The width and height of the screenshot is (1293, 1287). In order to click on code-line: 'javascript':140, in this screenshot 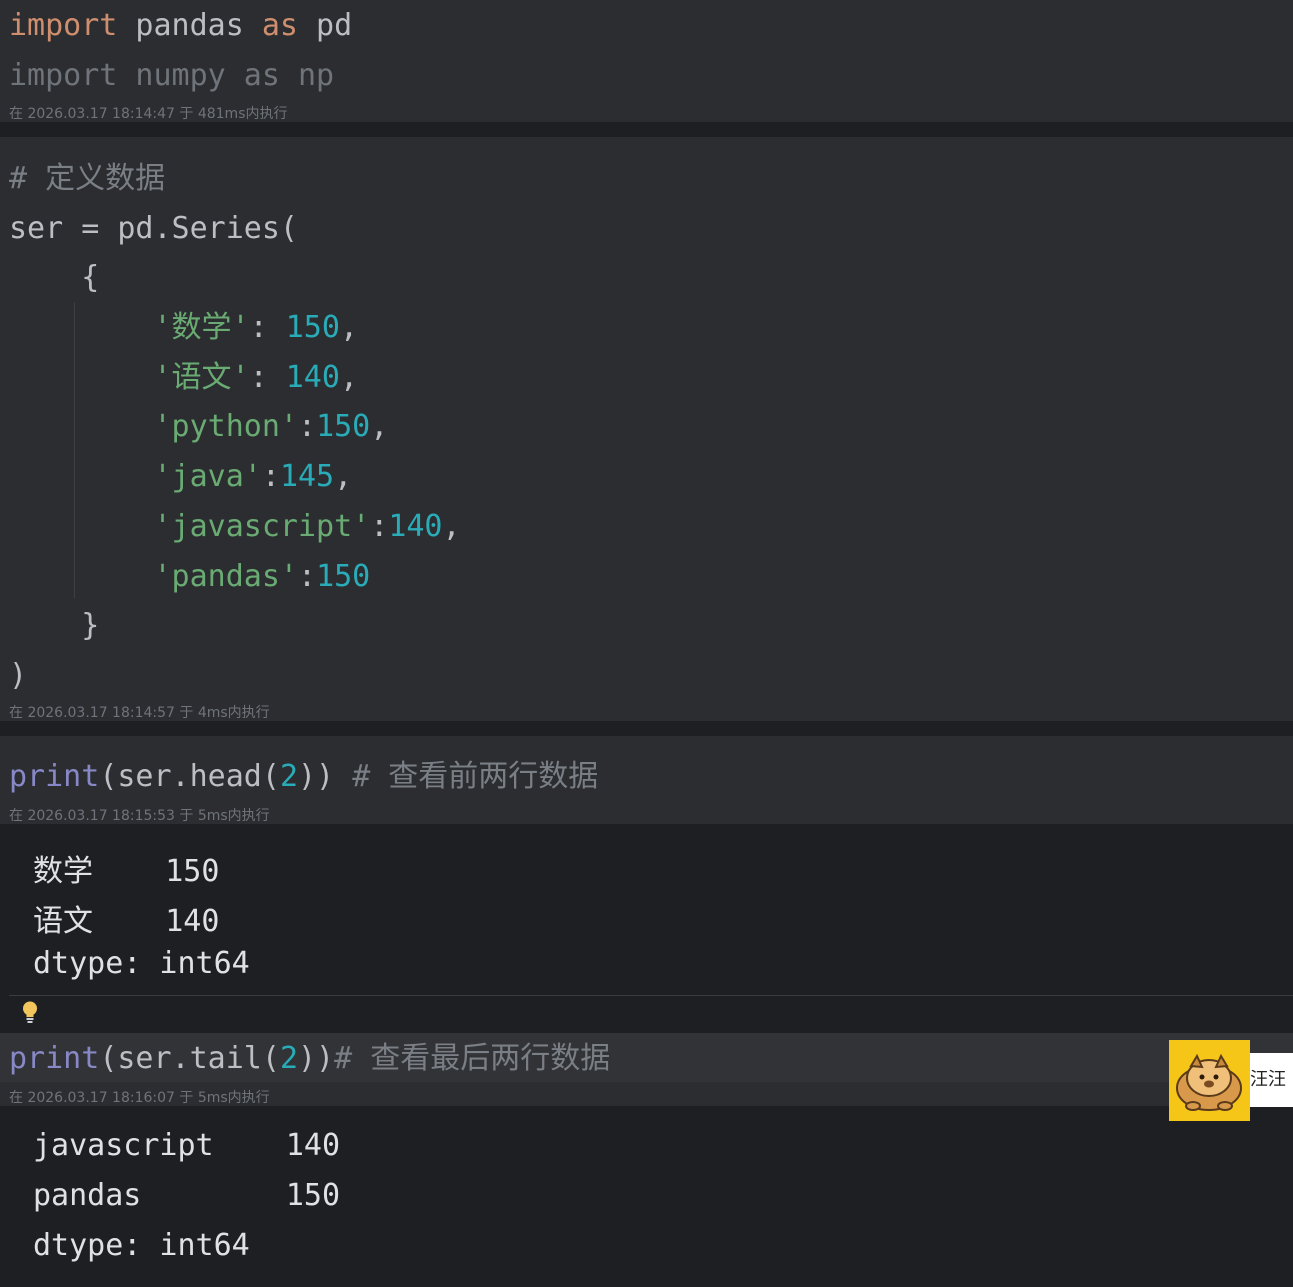, I will do `click(235, 527)`.